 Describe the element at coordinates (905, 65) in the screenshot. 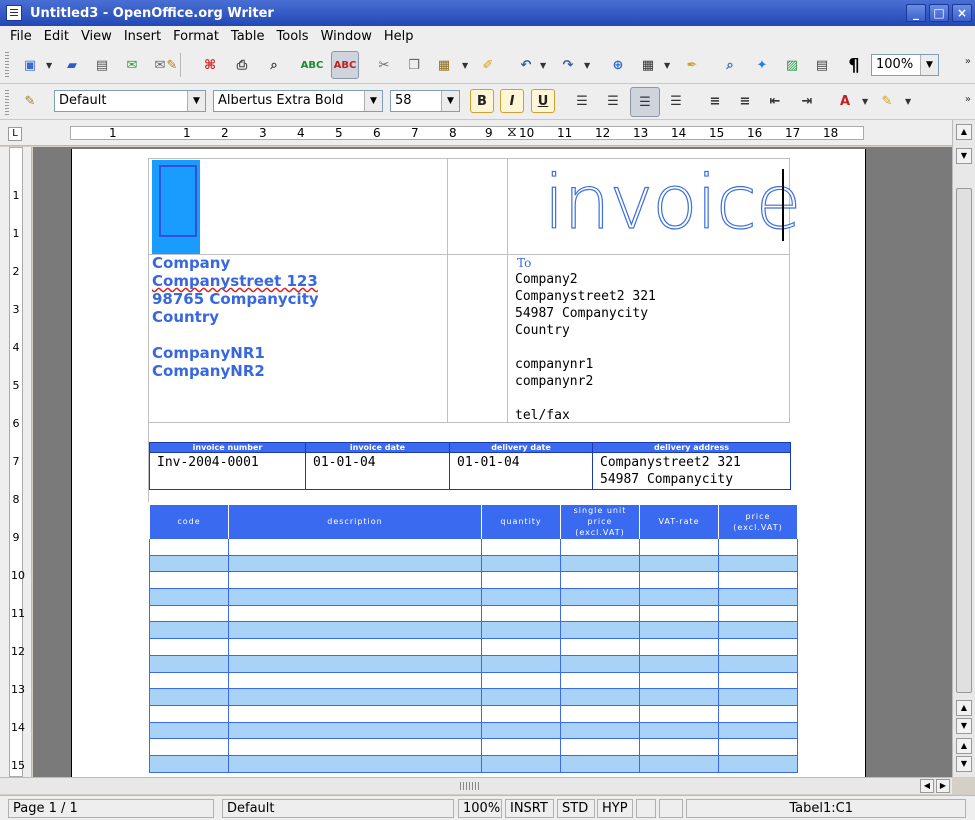

I see `zoom-combo: 100% ▼` at that location.